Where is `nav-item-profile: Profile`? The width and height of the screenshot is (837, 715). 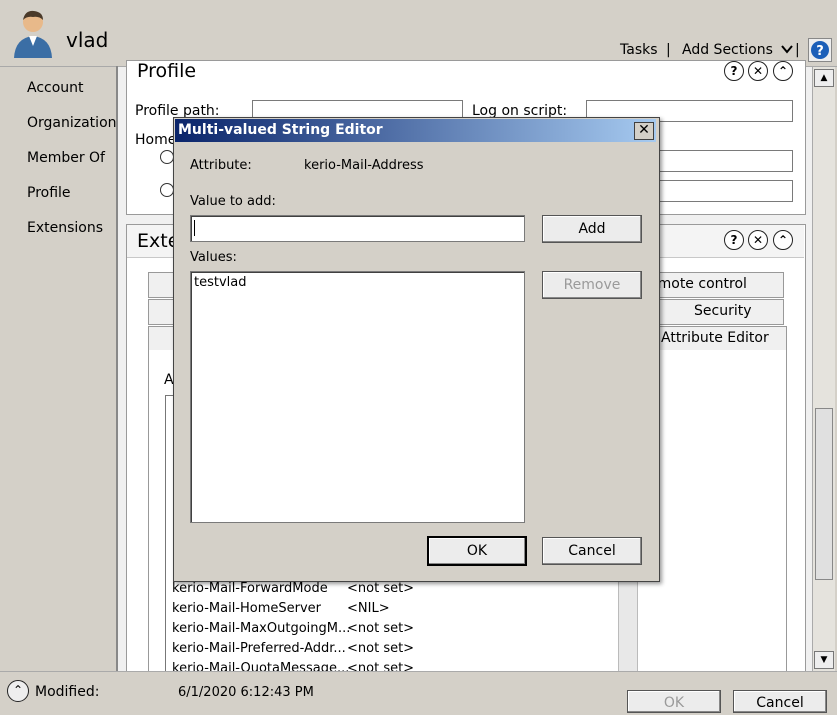
nav-item-profile: Profile is located at coordinates (49, 193).